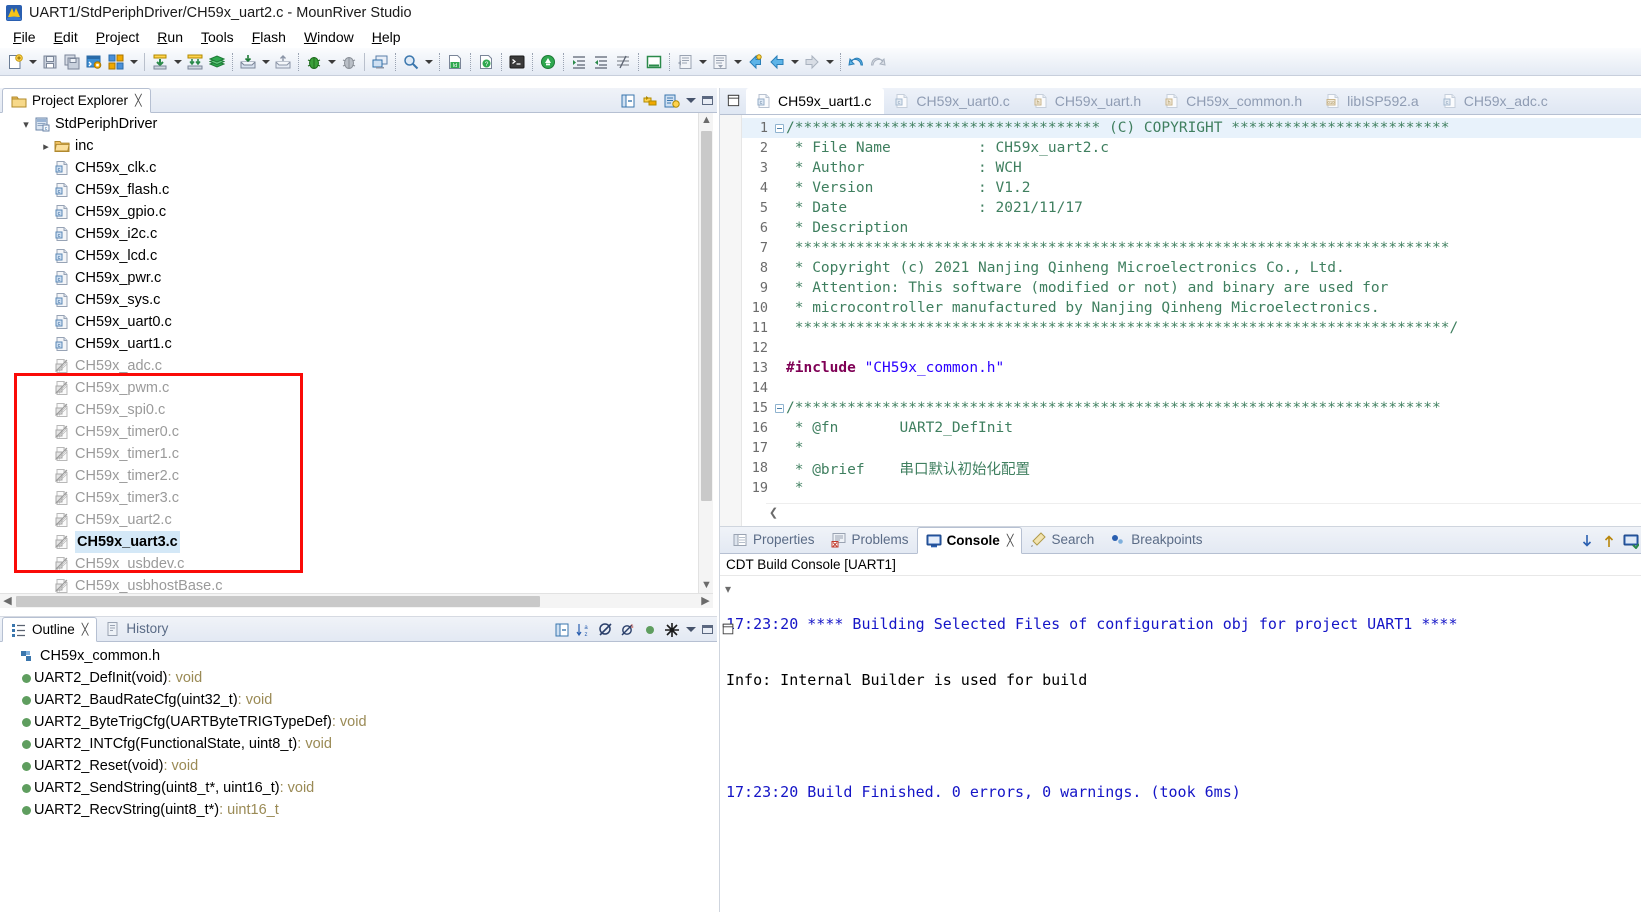 The width and height of the screenshot is (1641, 912). What do you see at coordinates (411, 62) in the screenshot?
I see `search-icon` at bounding box center [411, 62].